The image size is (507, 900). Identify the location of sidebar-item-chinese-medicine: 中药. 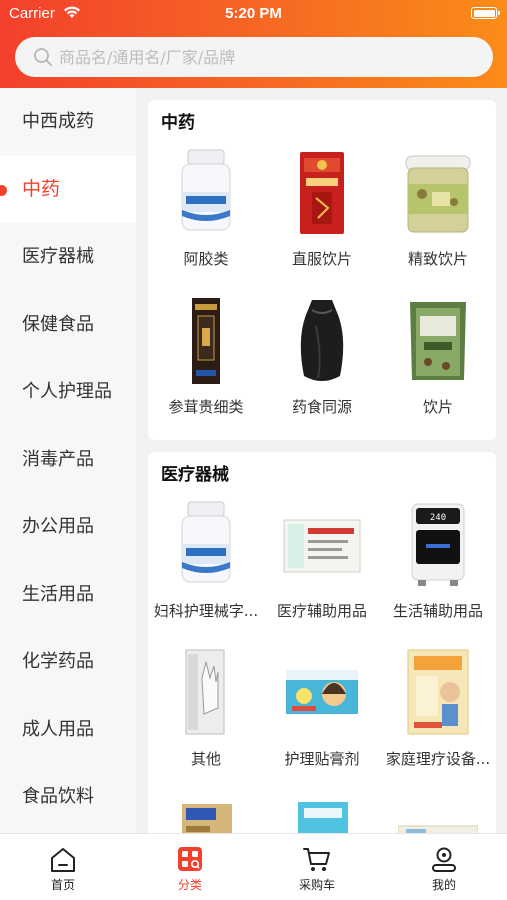
(68, 189).